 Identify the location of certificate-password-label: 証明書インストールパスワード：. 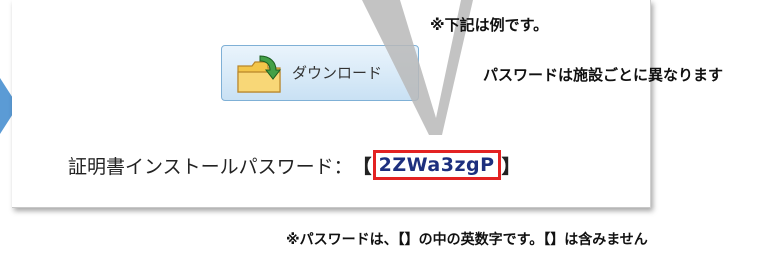
(210, 166).